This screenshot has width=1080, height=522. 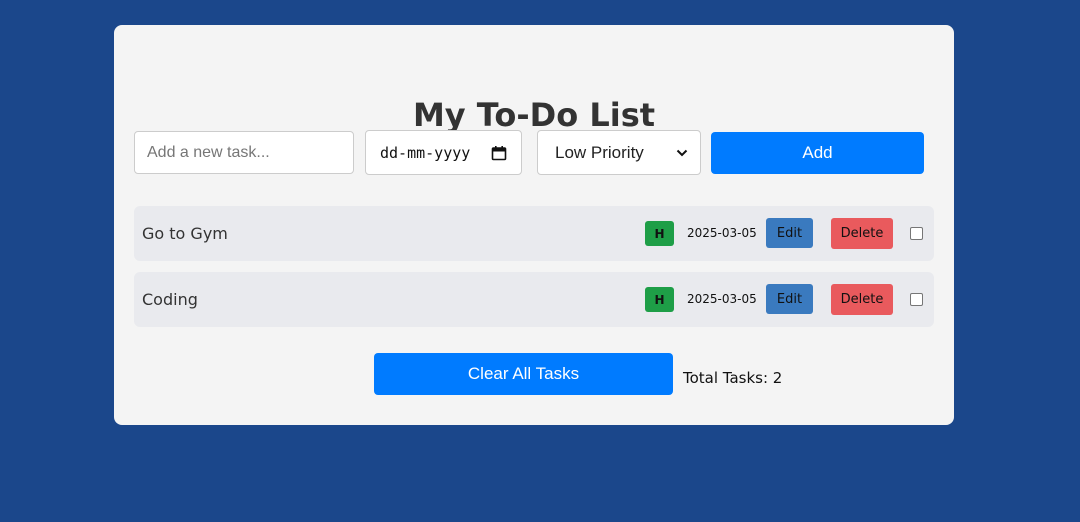 I want to click on due-date-input: dd-mm-yyyy, so click(x=443, y=152).